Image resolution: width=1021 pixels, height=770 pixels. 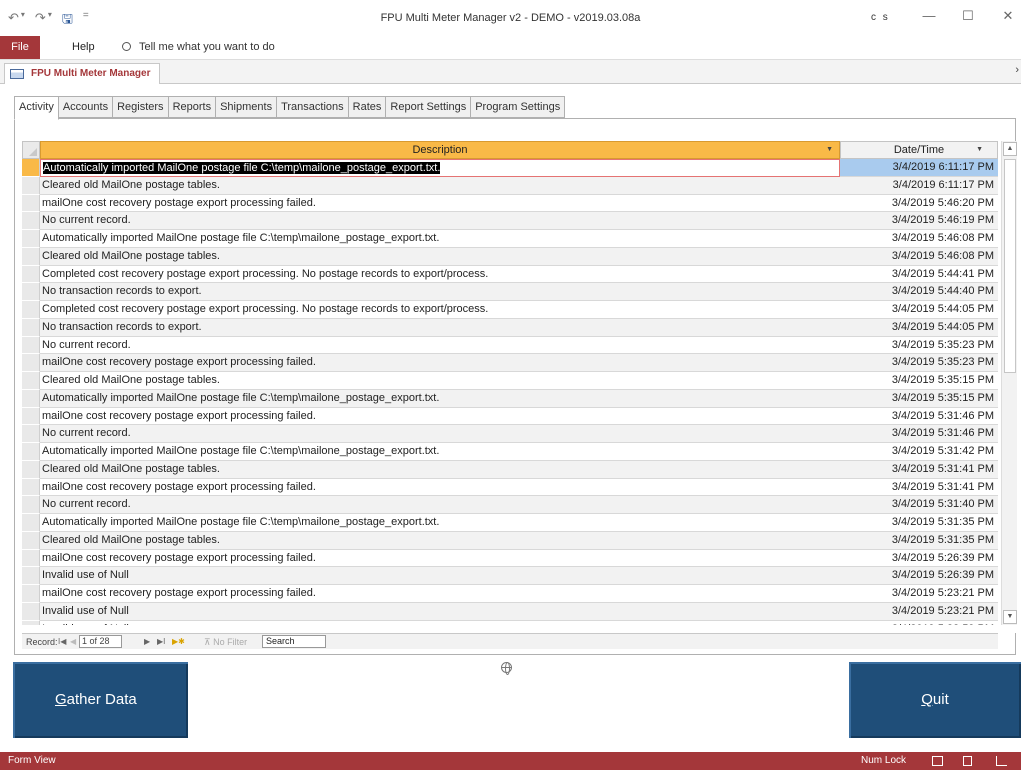 What do you see at coordinates (929, 16) in the screenshot?
I see `minimize-button: —` at bounding box center [929, 16].